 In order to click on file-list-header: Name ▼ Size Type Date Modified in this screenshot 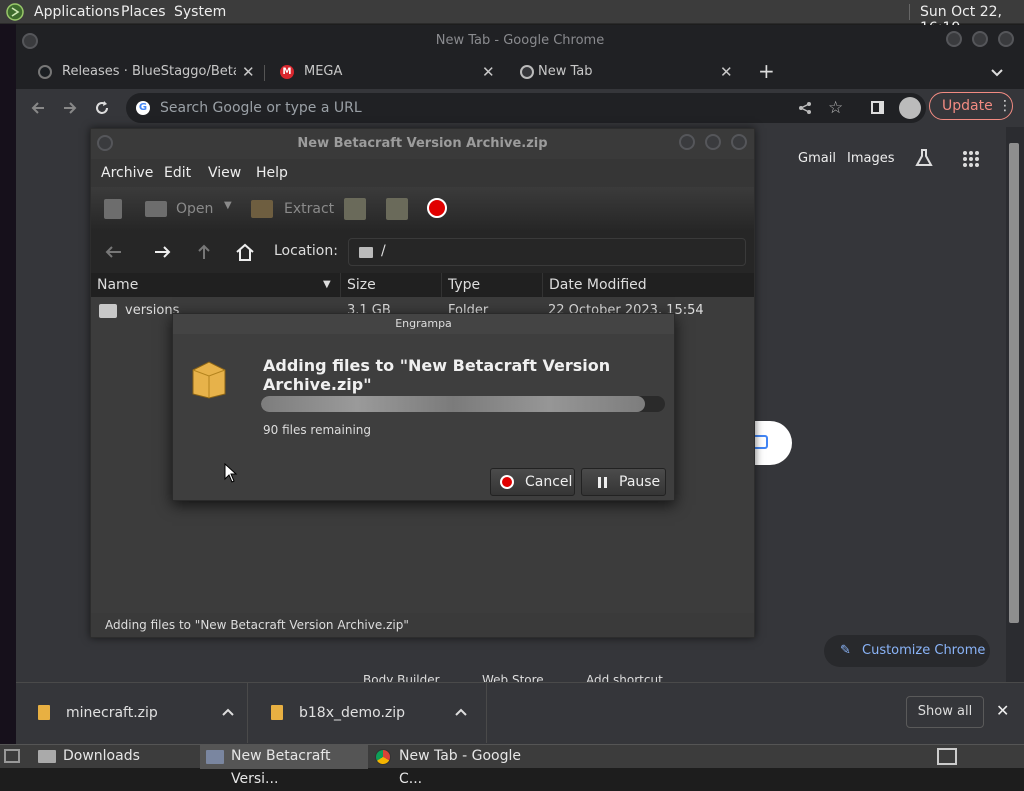, I will do `click(422, 285)`.